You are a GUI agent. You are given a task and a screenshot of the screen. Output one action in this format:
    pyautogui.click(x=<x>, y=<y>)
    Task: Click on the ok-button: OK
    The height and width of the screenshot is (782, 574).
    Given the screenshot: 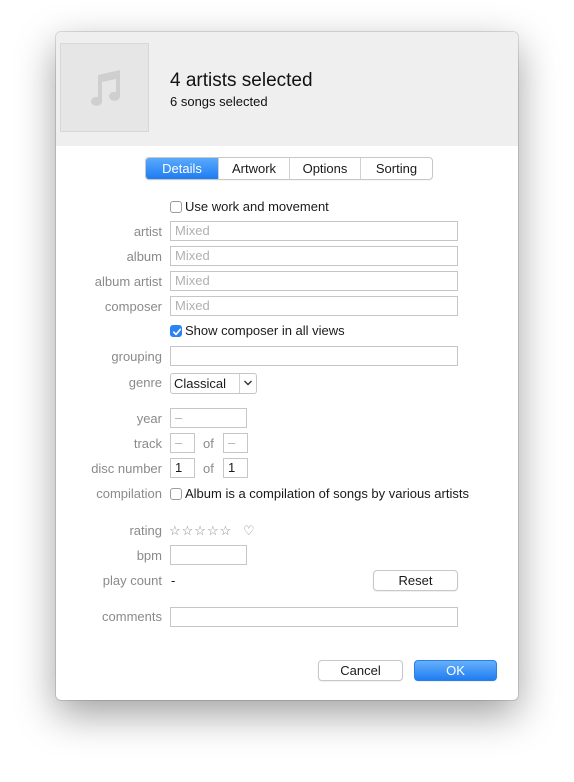 What is the action you would take?
    pyautogui.click(x=455, y=670)
    